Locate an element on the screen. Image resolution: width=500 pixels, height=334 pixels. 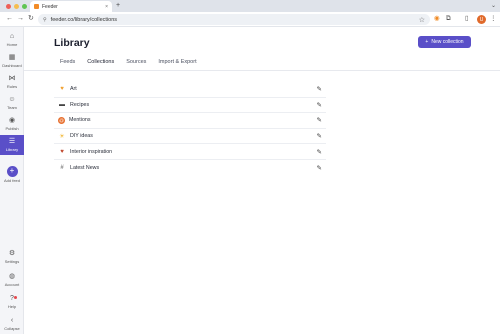
address-bar: ⚲ feeder.co/library/collections ☆ is located at coordinates (234, 19).